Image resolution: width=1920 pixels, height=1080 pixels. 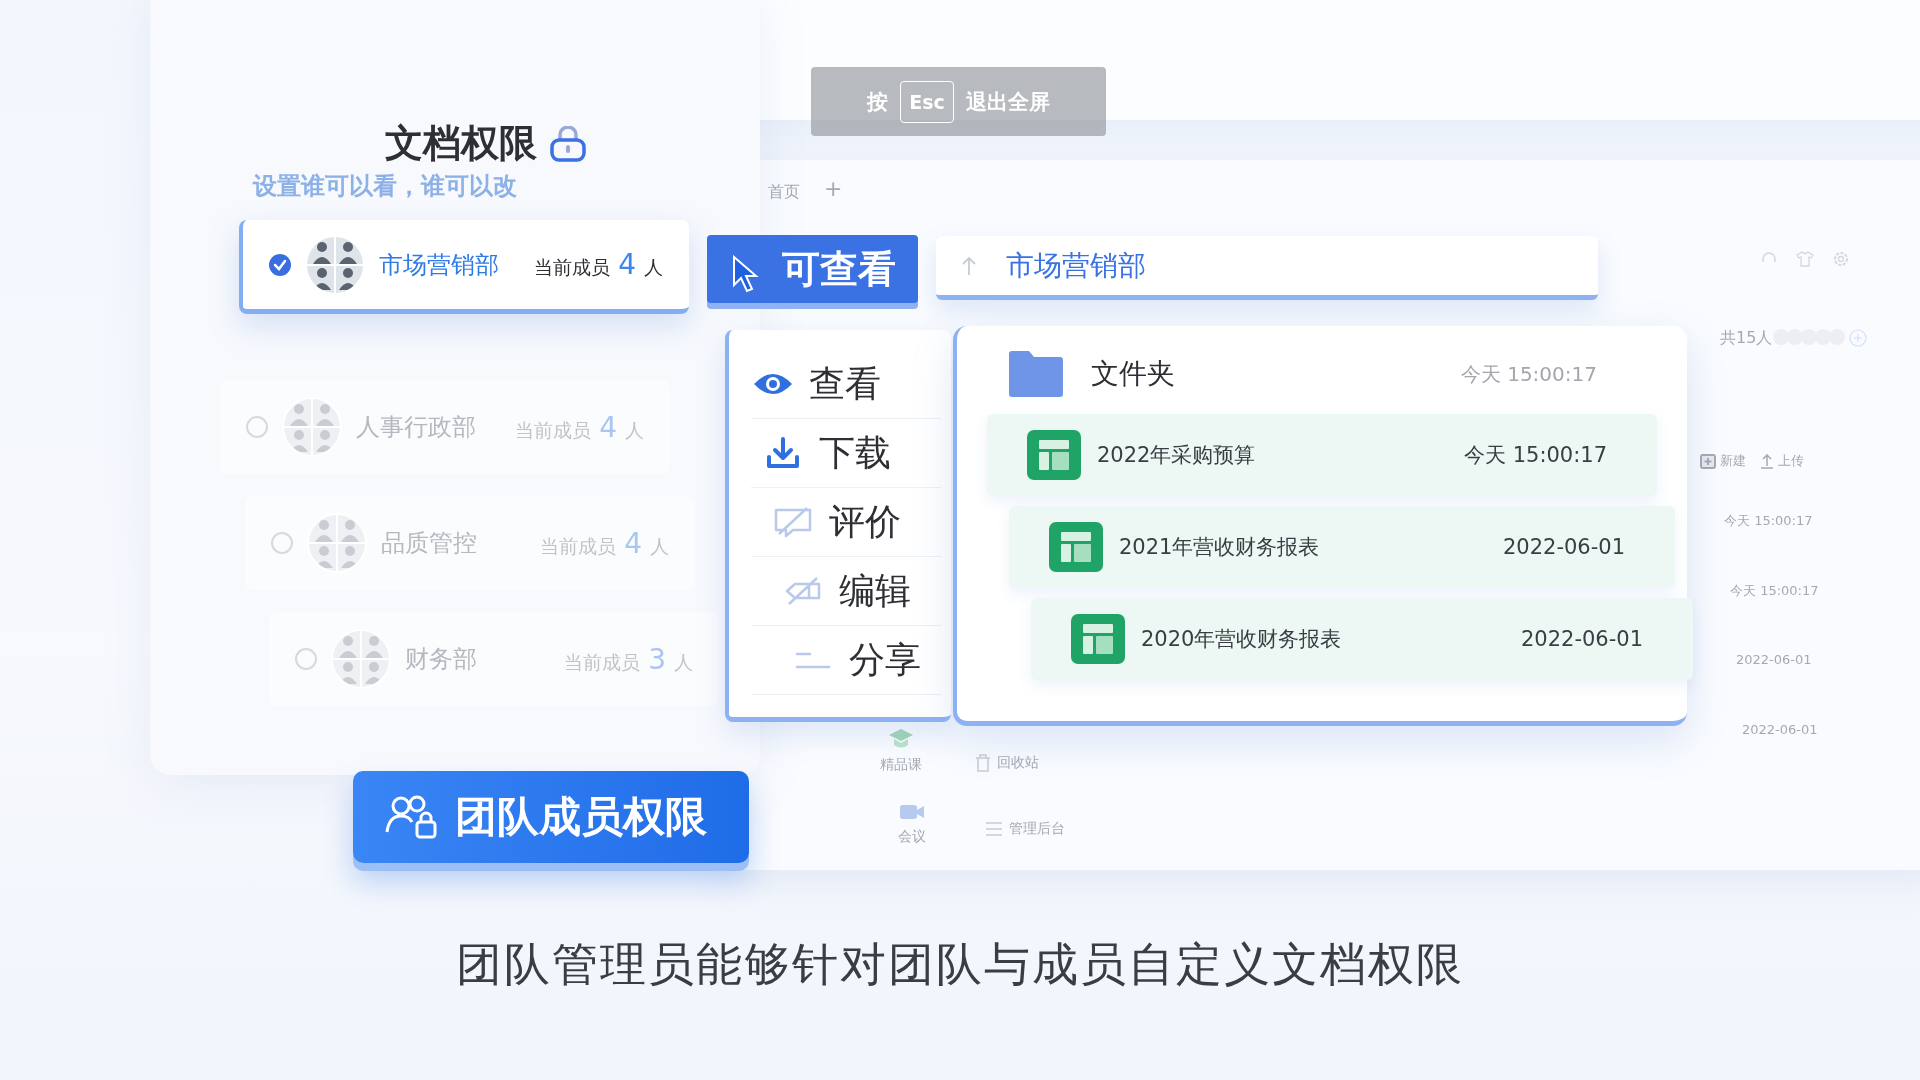 What do you see at coordinates (846, 522) in the screenshot?
I see `permission-option: 评价` at bounding box center [846, 522].